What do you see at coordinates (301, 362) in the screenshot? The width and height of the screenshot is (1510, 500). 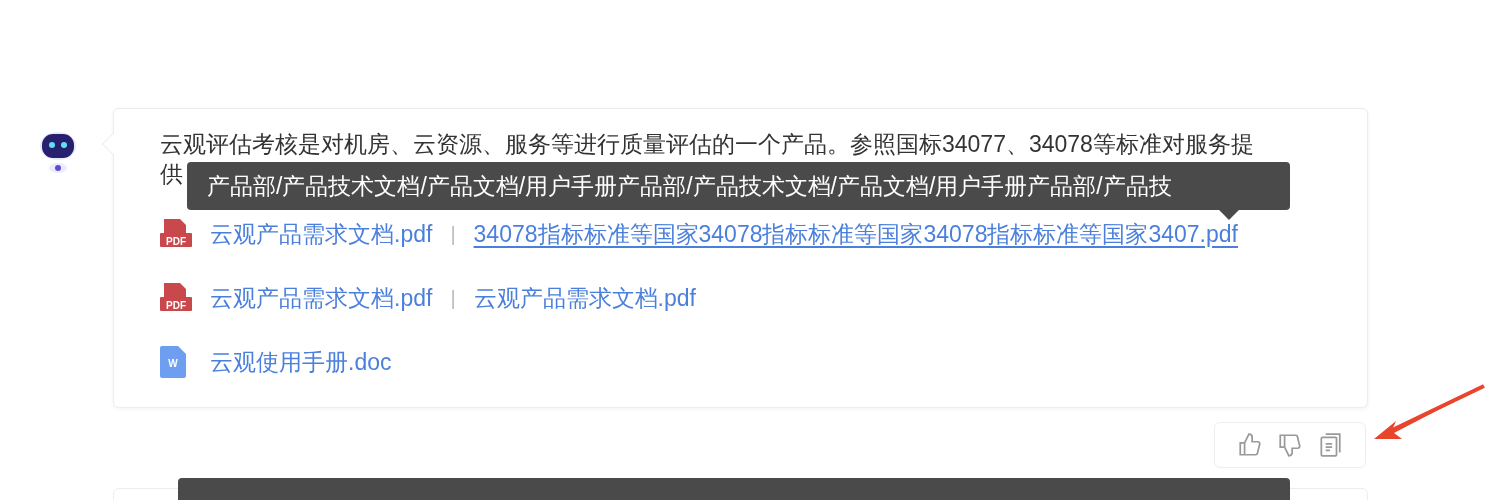 I see `file-link: 云观使用手册.doc` at bounding box center [301, 362].